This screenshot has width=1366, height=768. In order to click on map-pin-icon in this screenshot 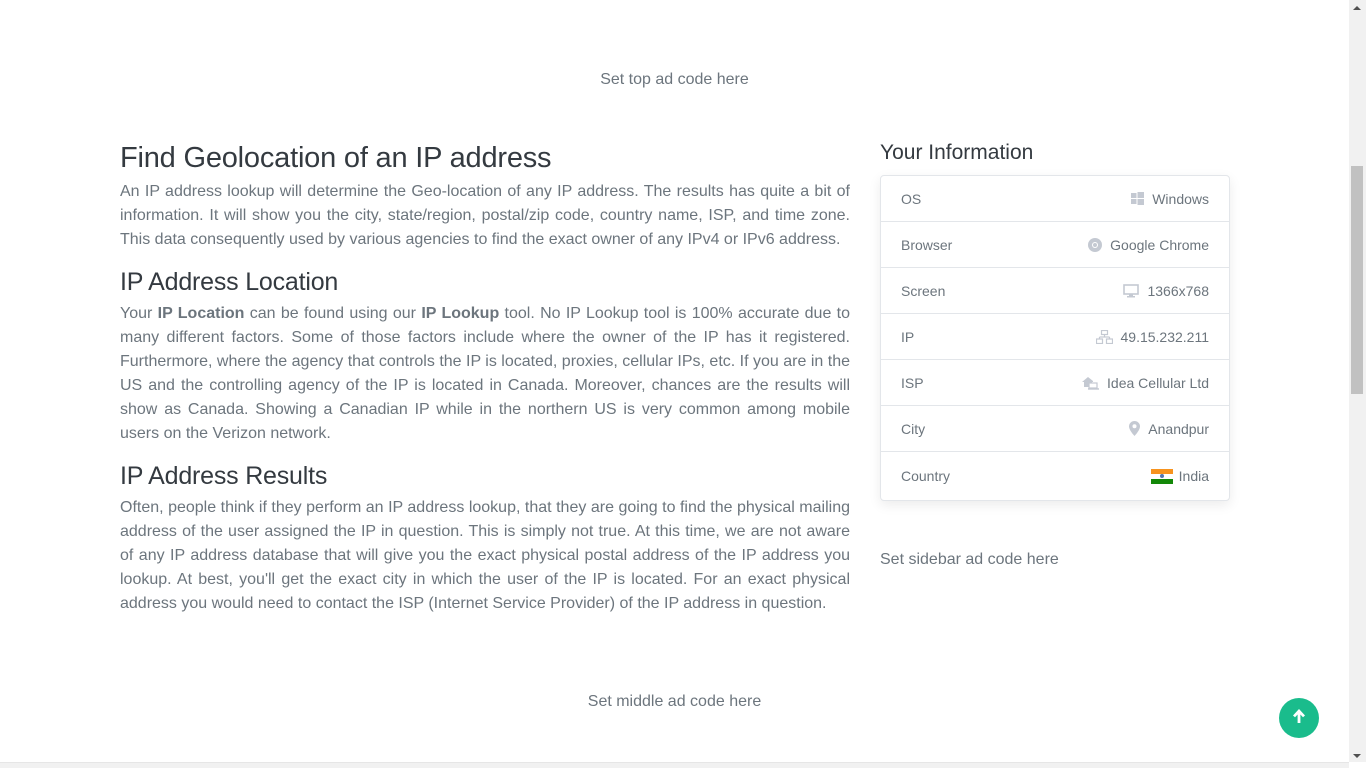, I will do `click(1135, 428)`.